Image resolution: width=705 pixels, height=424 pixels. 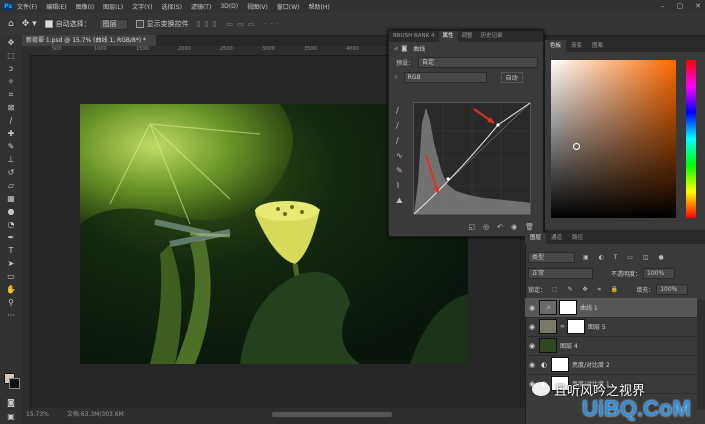 I want to click on tab-brush-bank: BRUSH BANK 4, so click(x=414, y=36).